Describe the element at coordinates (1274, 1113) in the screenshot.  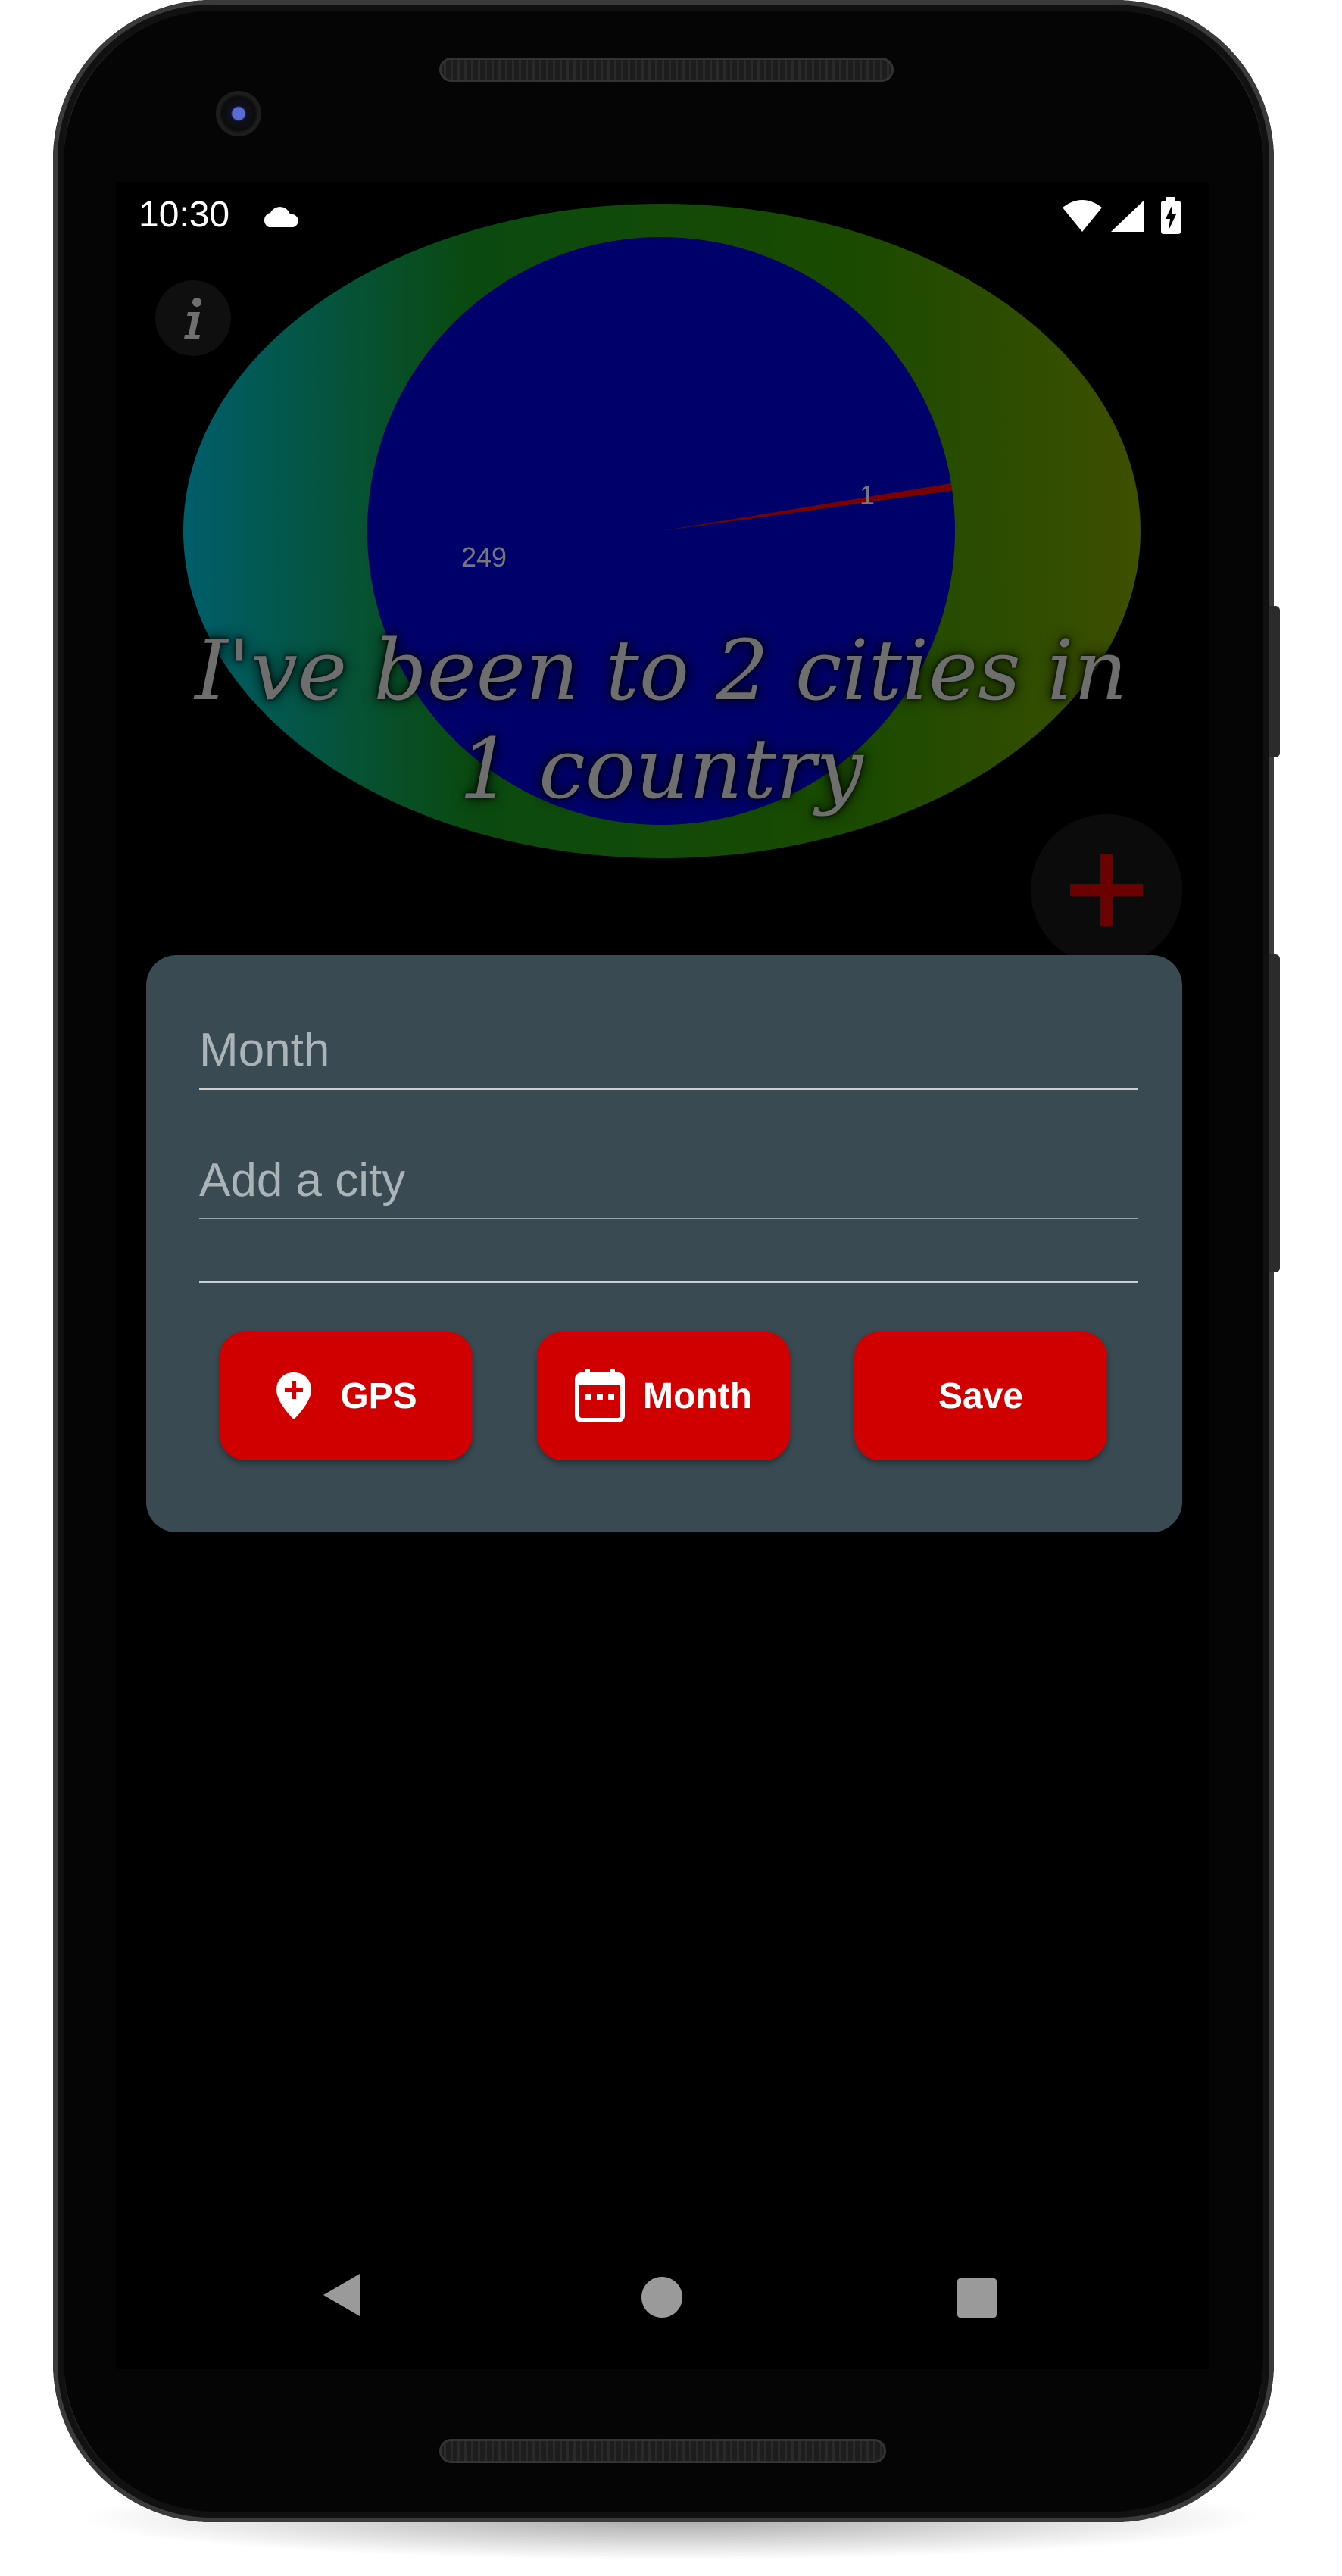
I see `power-button` at that location.